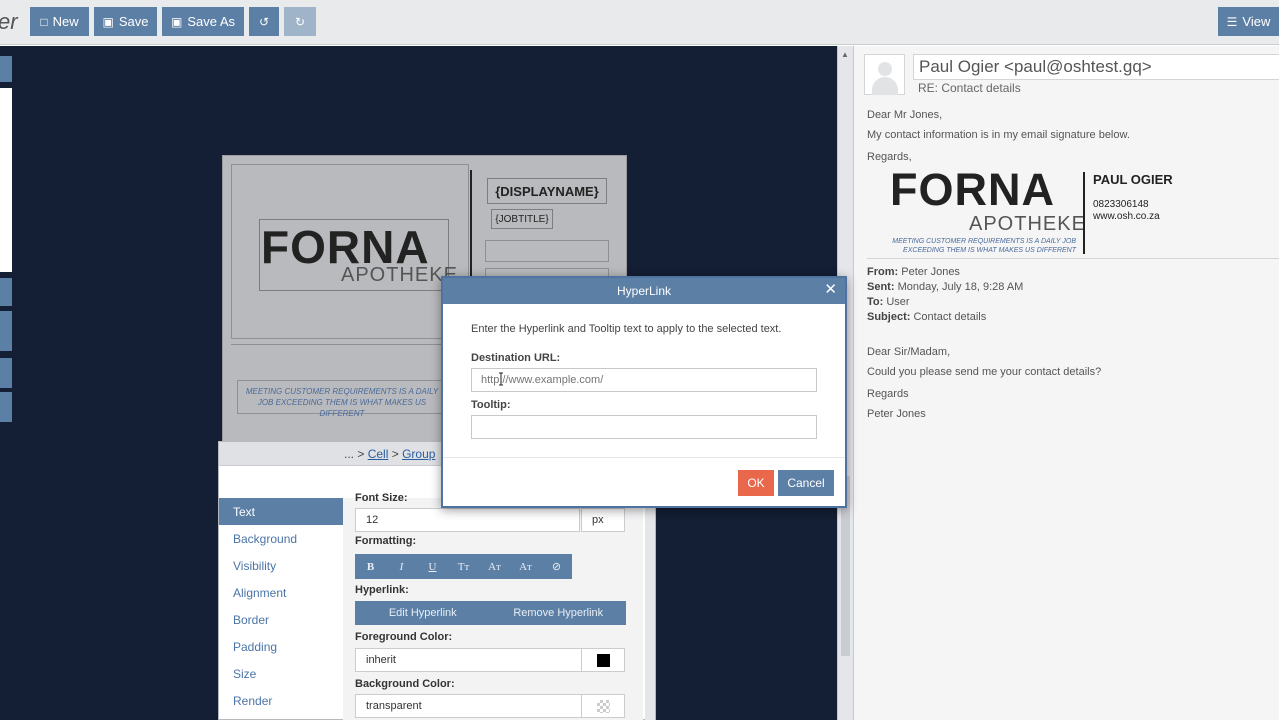 Image resolution: width=1279 pixels, height=720 pixels. Describe the element at coordinates (468, 706) in the screenshot. I see `background-color-input: transparent` at that location.